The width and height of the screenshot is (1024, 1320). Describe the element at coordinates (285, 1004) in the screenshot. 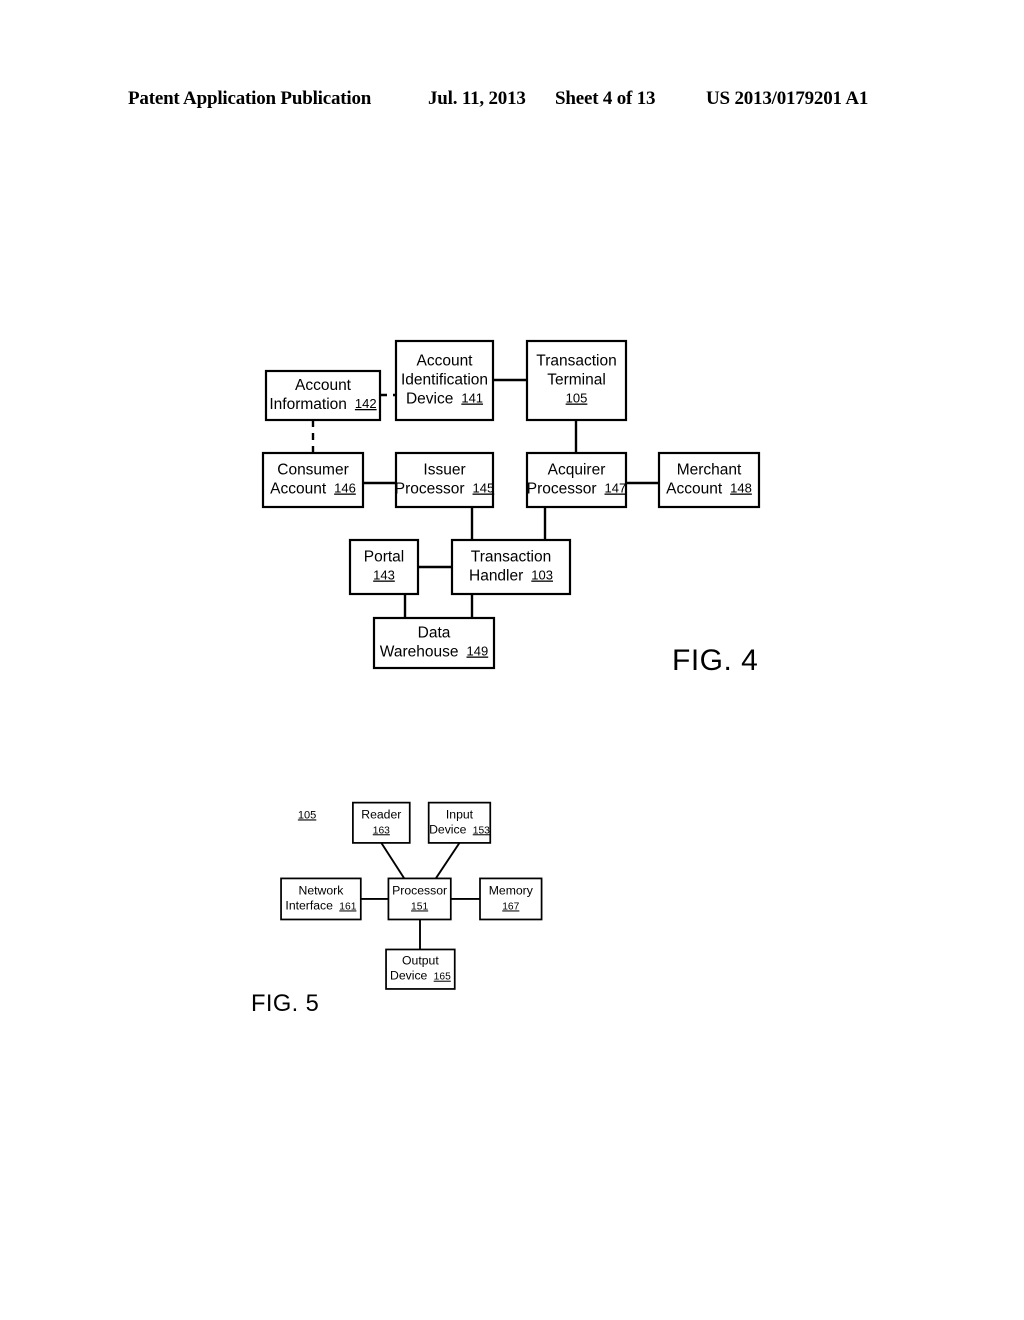

I see `figure-5-caption: FIG. 5` at that location.